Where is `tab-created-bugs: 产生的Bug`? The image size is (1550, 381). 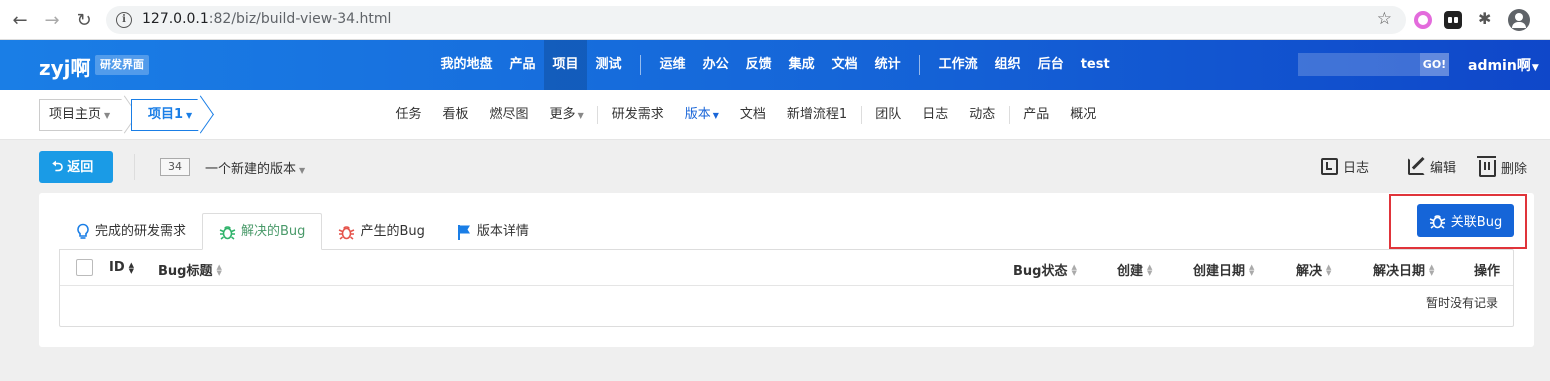 tab-created-bugs: 产生的Bug is located at coordinates (381, 231).